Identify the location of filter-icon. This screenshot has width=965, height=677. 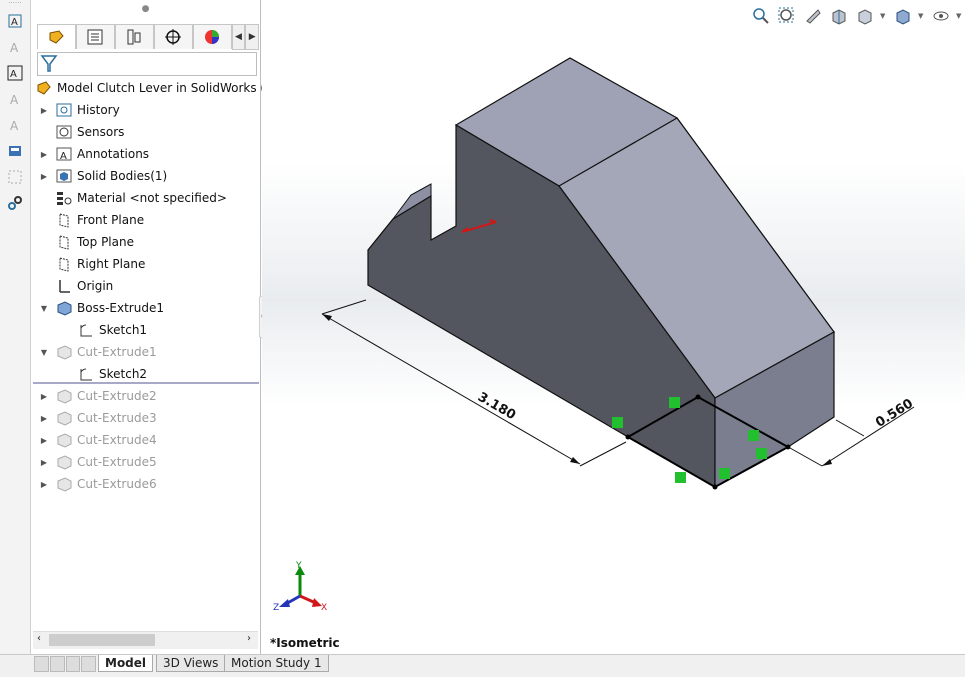
(49, 63).